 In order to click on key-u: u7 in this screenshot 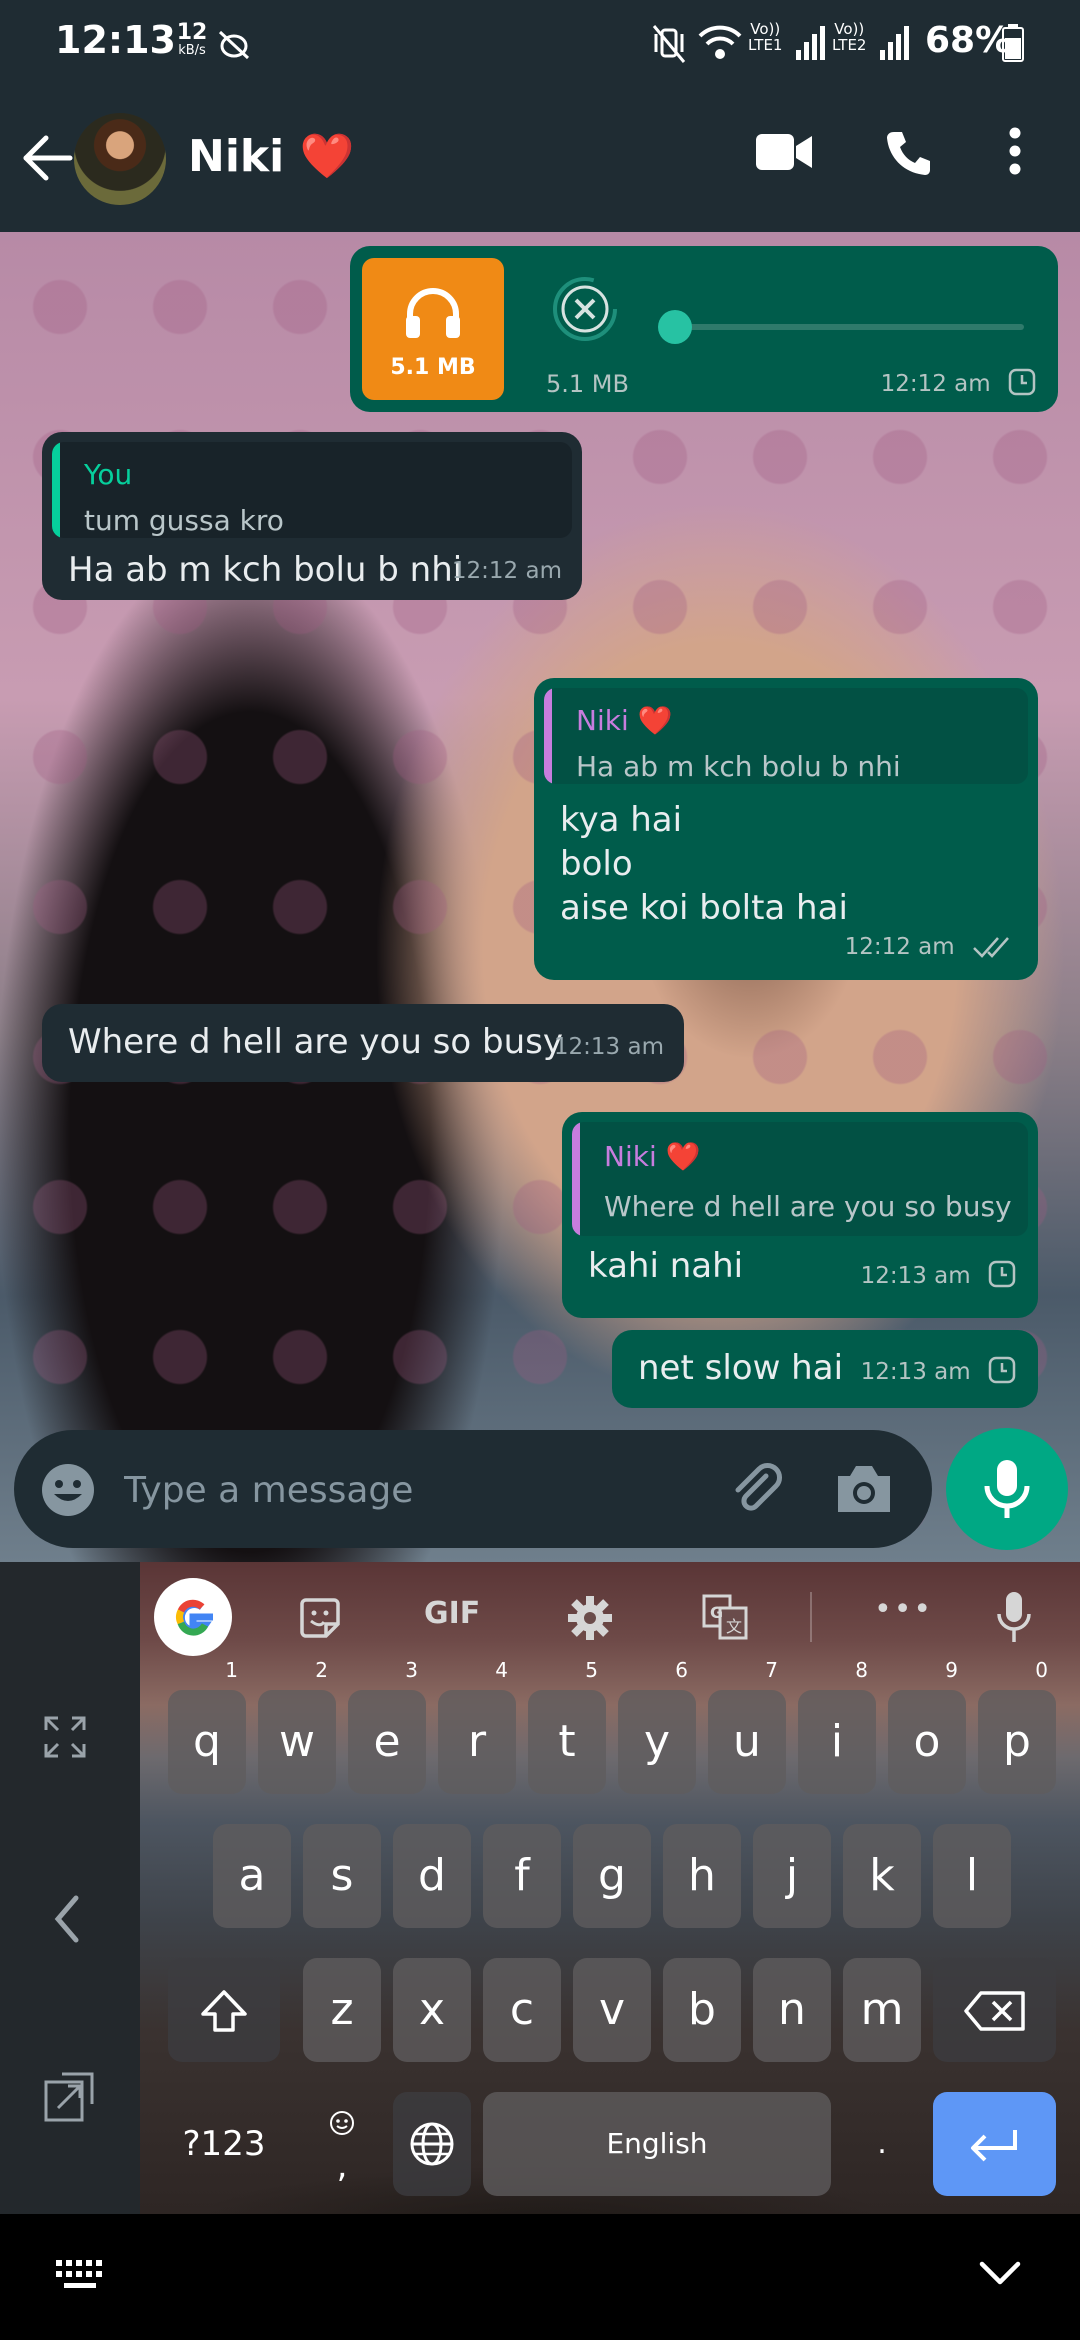, I will do `click(747, 1727)`.